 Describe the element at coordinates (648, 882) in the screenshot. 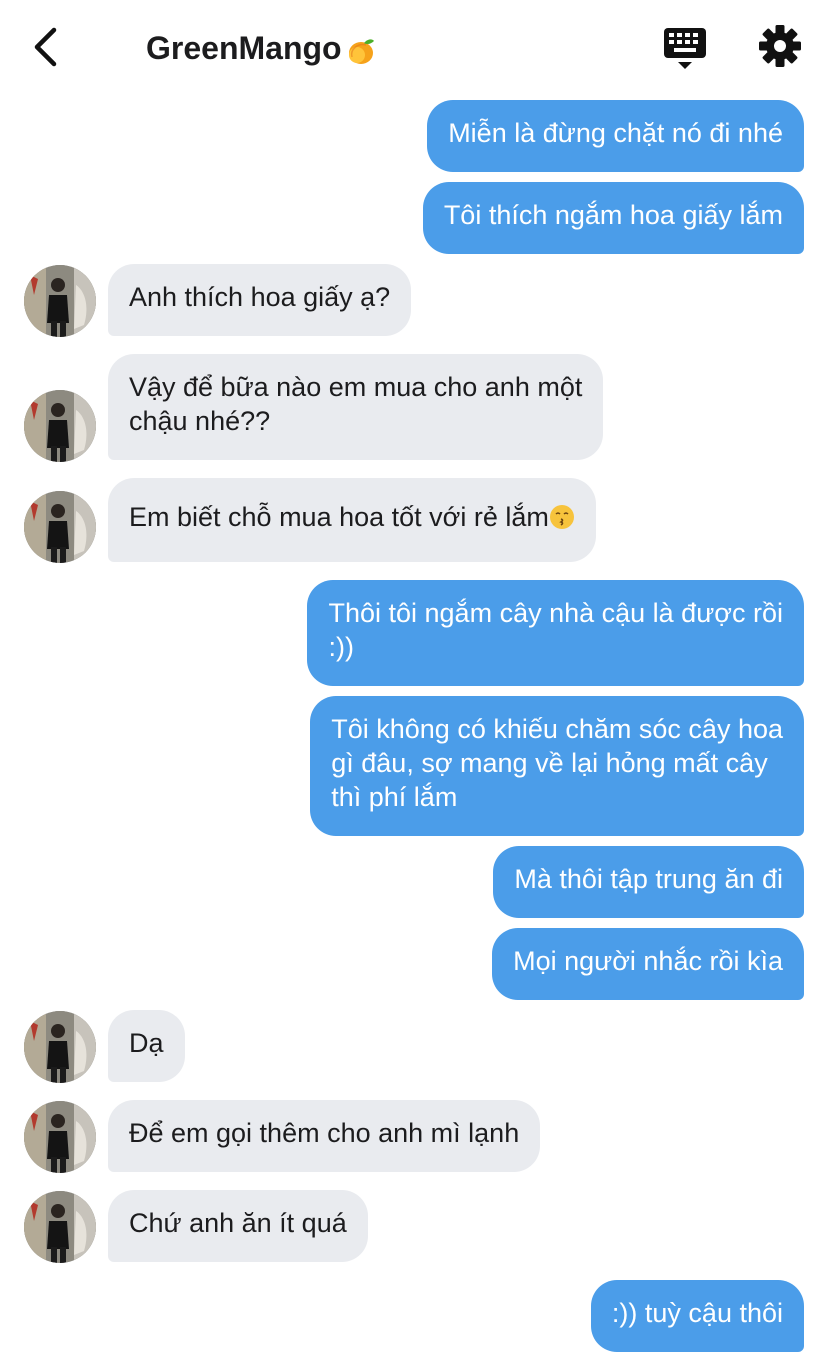

I see `outgoing-message: Mà thôi tập trung ăn đi` at that location.